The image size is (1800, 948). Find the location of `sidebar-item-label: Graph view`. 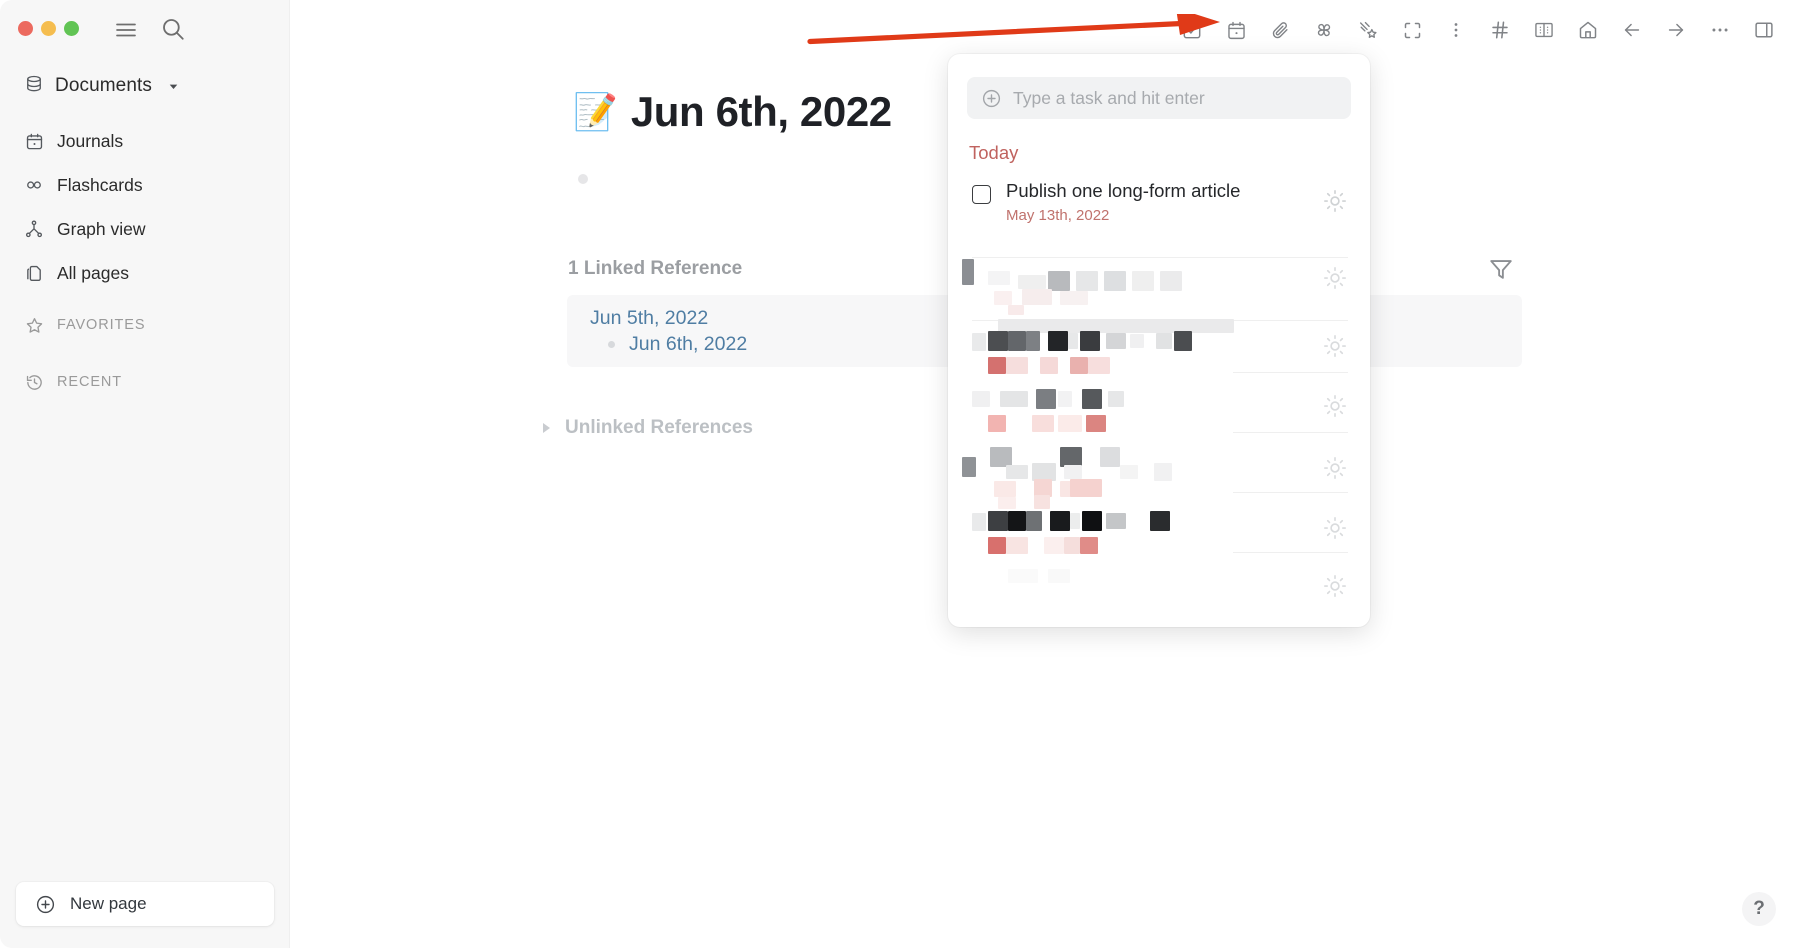

sidebar-item-label: Graph view is located at coordinates (101, 228).